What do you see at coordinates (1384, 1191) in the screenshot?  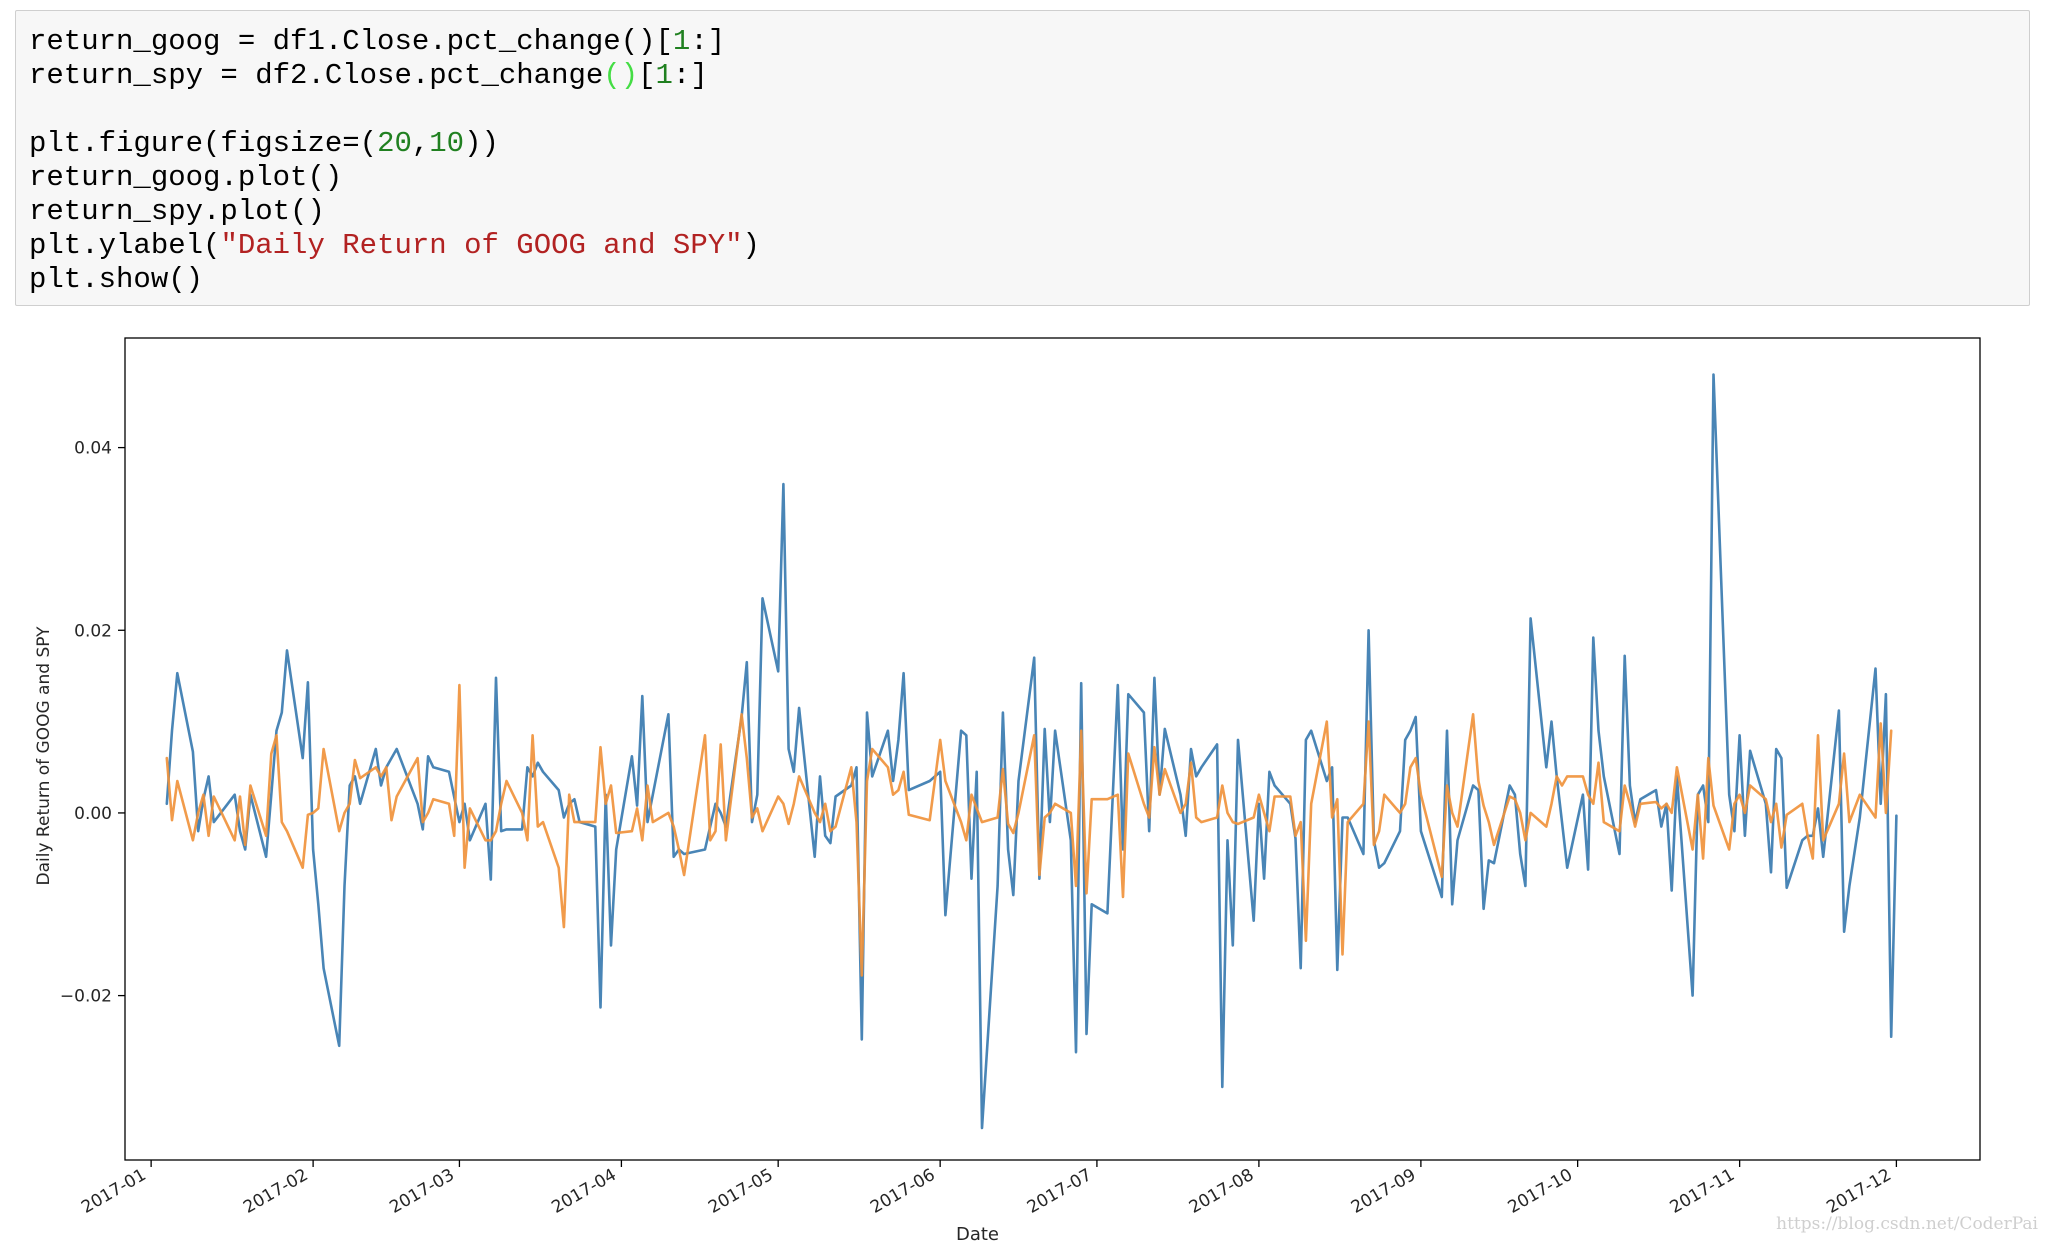 I see `x-tick-label: 2017-09` at bounding box center [1384, 1191].